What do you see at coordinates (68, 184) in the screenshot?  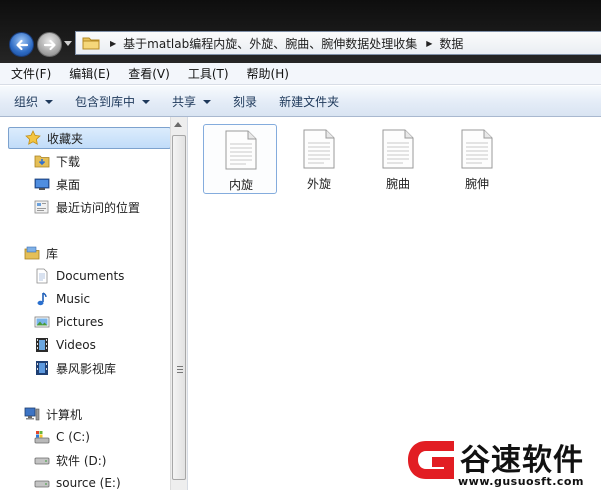 I see `nav-label: 桌面` at bounding box center [68, 184].